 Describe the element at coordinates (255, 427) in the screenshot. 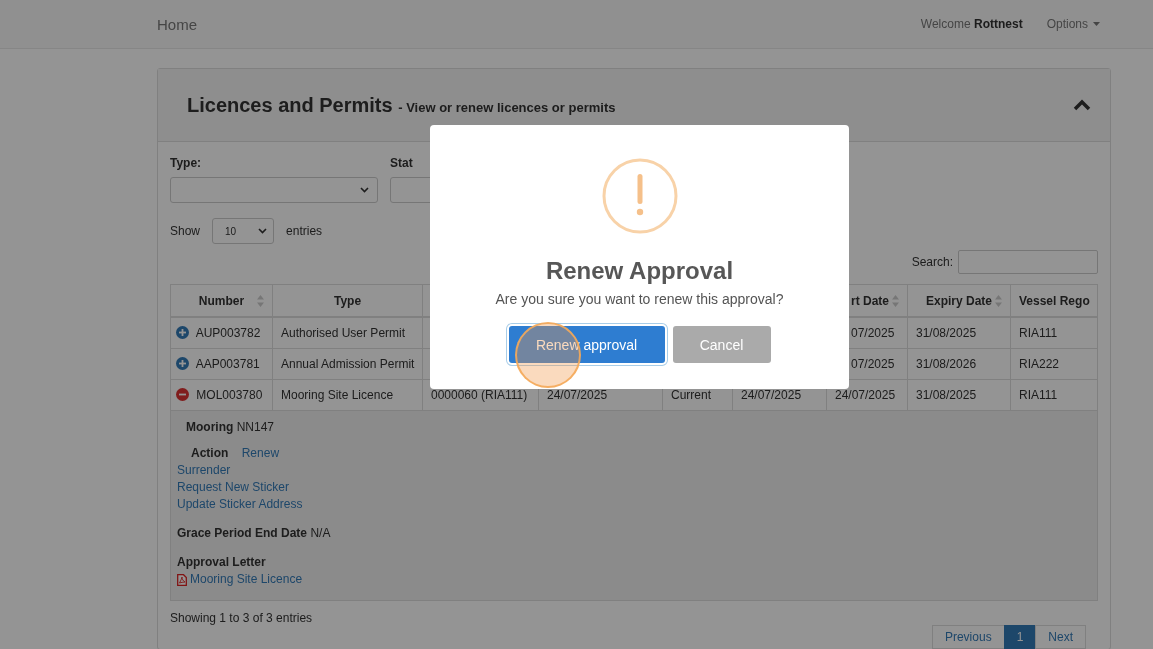

I see `mooring-value: NN147` at that location.